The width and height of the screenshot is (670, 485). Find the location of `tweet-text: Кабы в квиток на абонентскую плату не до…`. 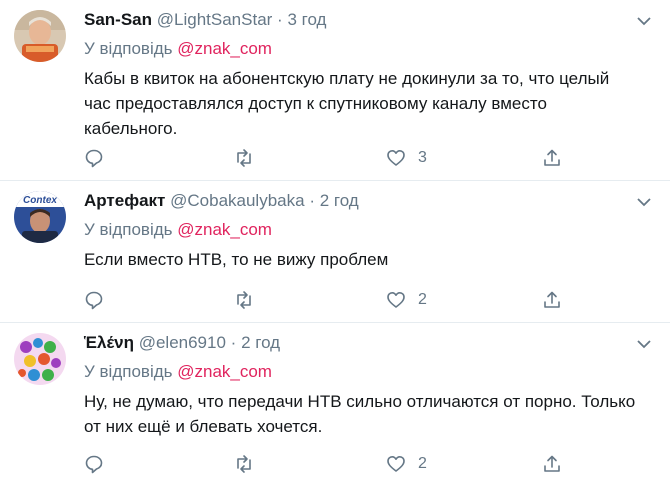

tweet-text: Кабы в квиток на абонентскую плату не до… is located at coordinates (347, 103).